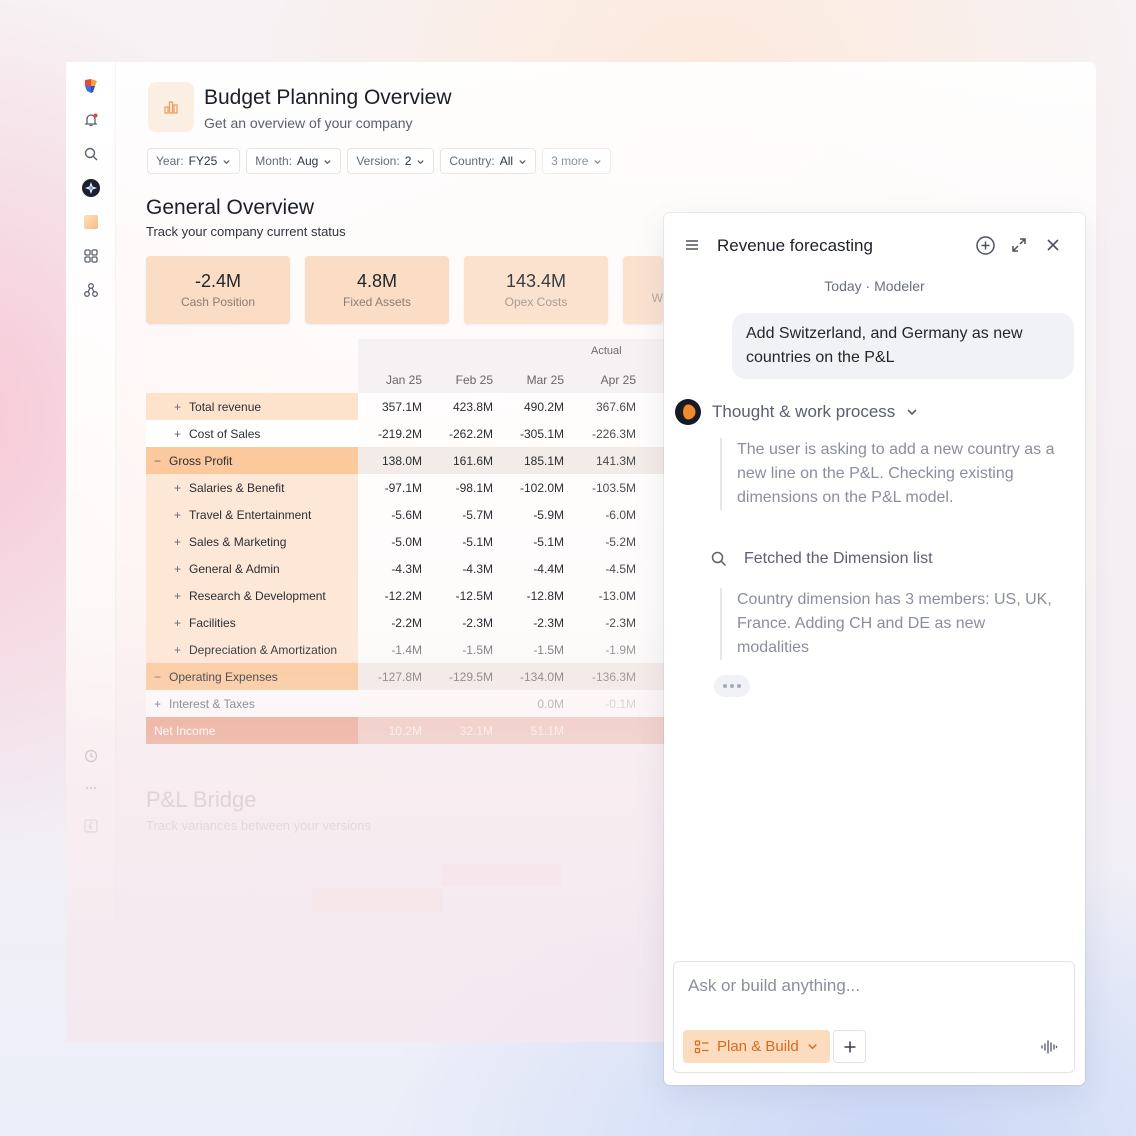 The image size is (1136, 1136). What do you see at coordinates (606, 677) in the screenshot?
I see `table-cell: -136.3M` at bounding box center [606, 677].